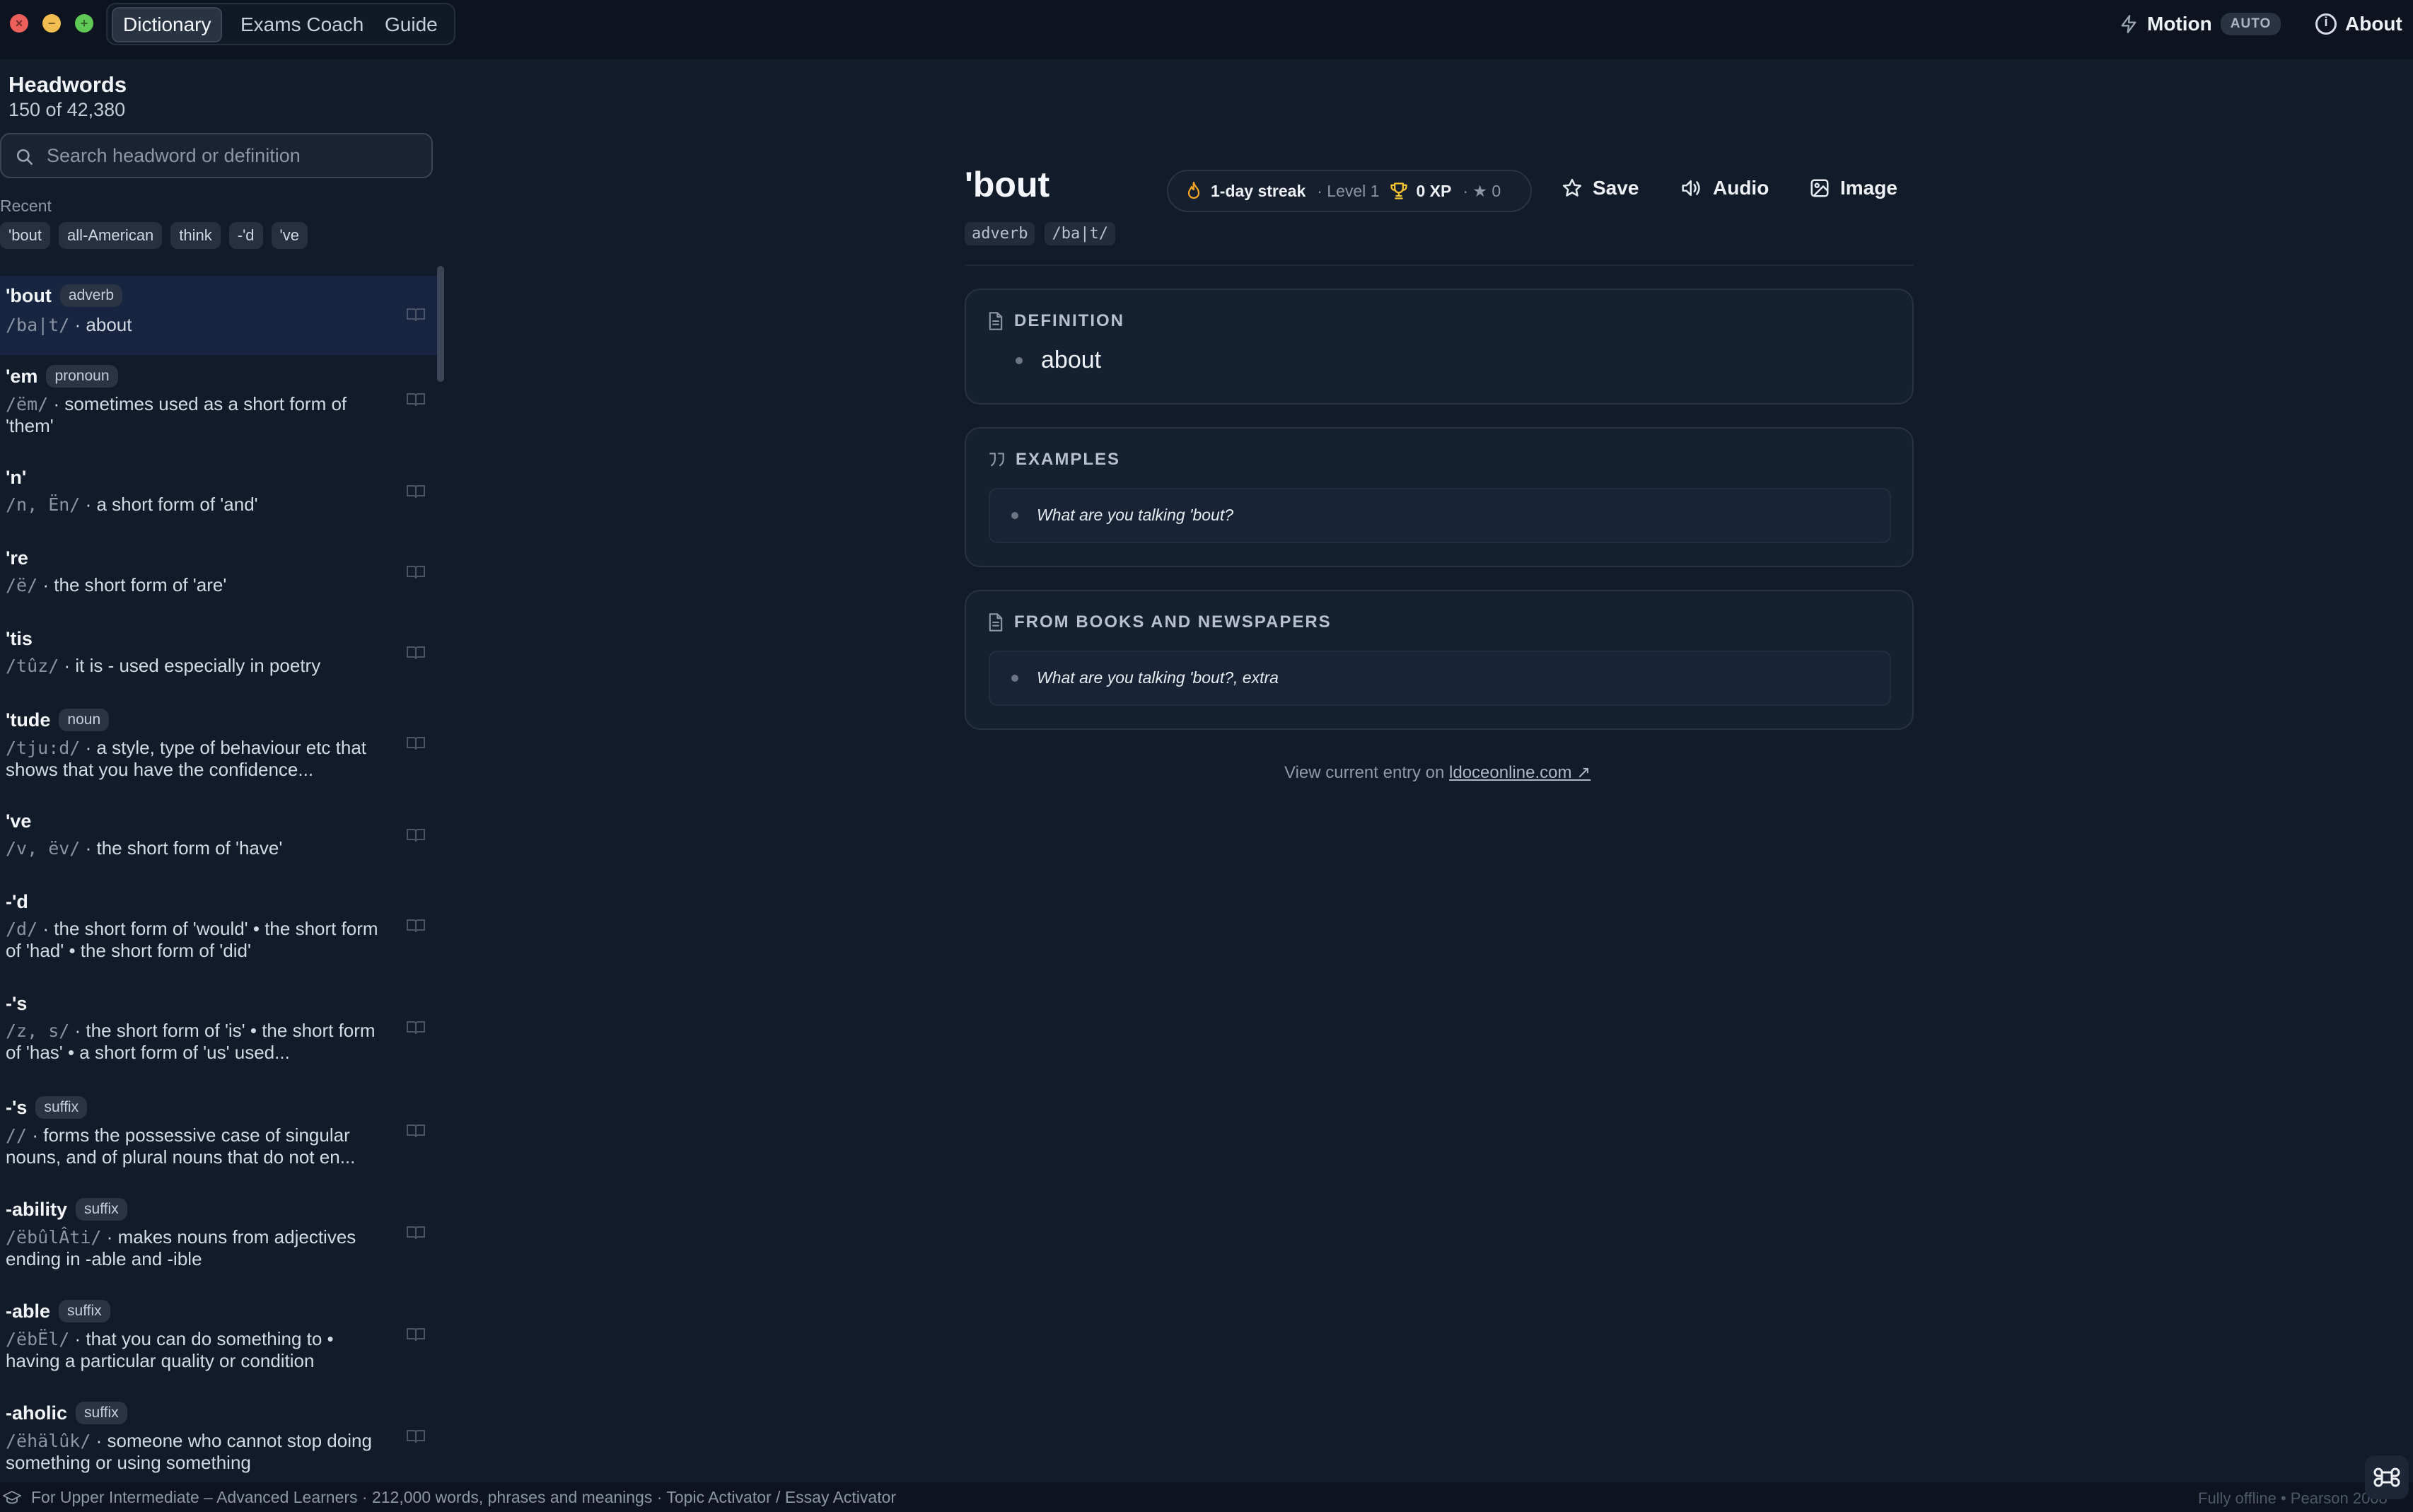 This screenshot has height=1512, width=2413. I want to click on list-item: 're /ë/ · the short form of 'are', so click(219, 581).